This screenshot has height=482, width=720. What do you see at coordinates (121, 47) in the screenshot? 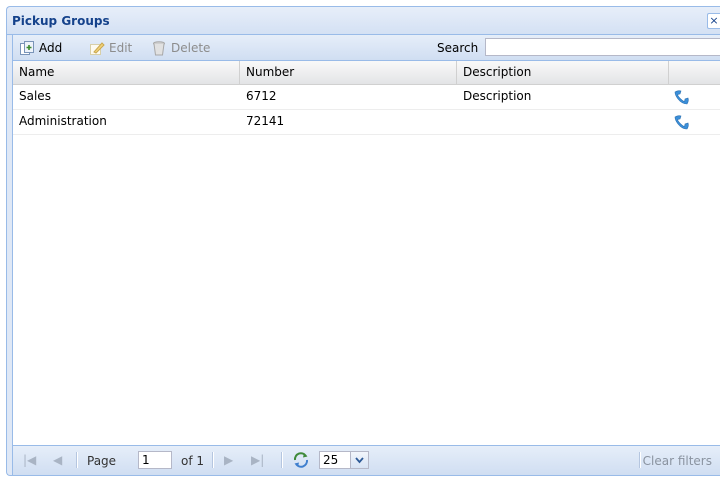
I see `edit-label: Edit` at bounding box center [121, 47].